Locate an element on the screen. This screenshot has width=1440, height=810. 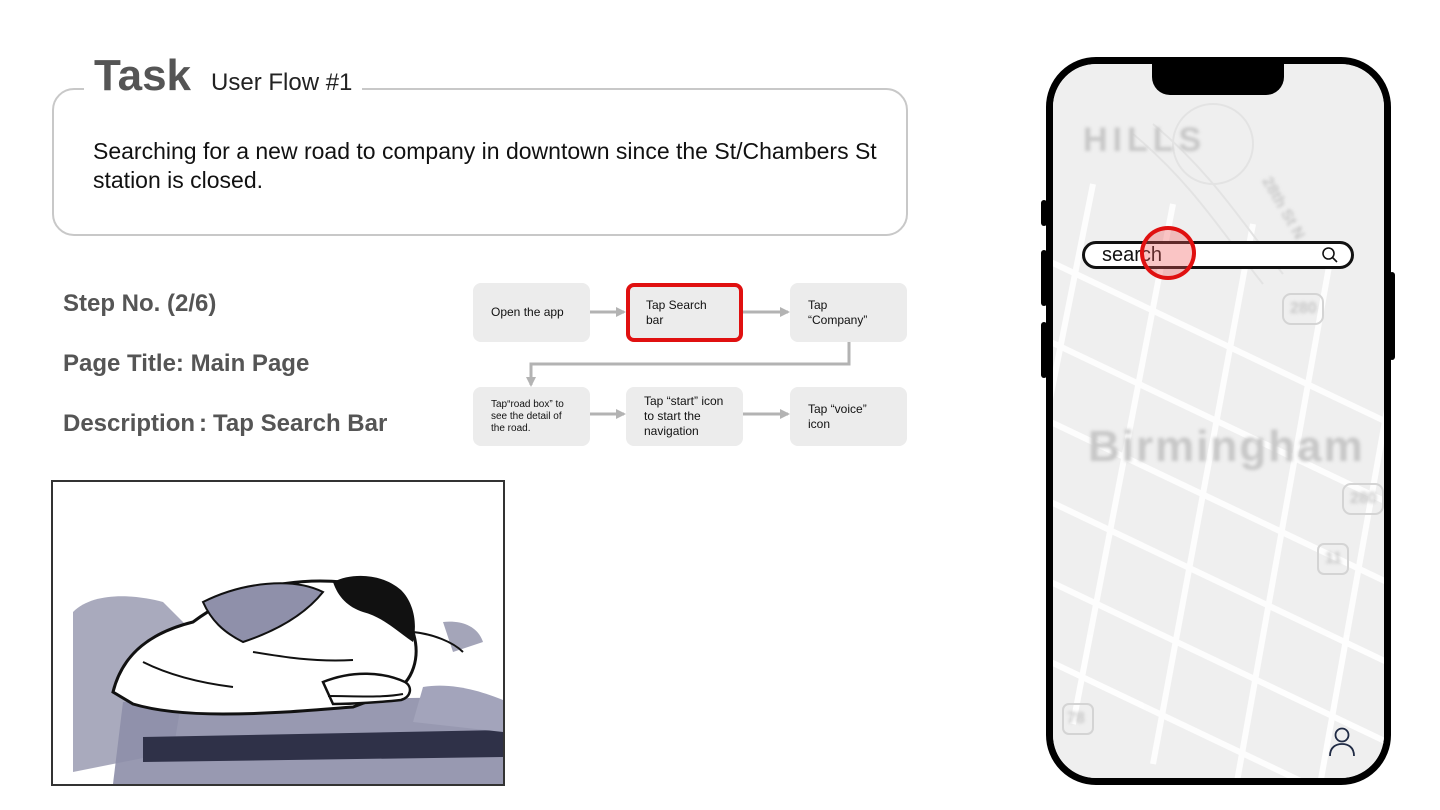
flow-node-tap-company: Tap “Company” is located at coordinates (848, 312).